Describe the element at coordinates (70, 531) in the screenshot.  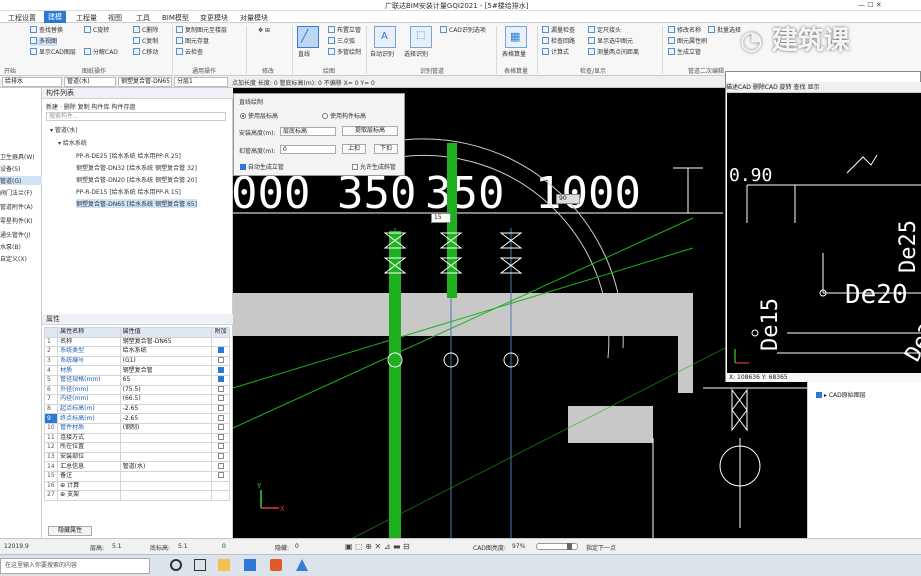
I see `hide-properties-button: 隐藏属性` at that location.